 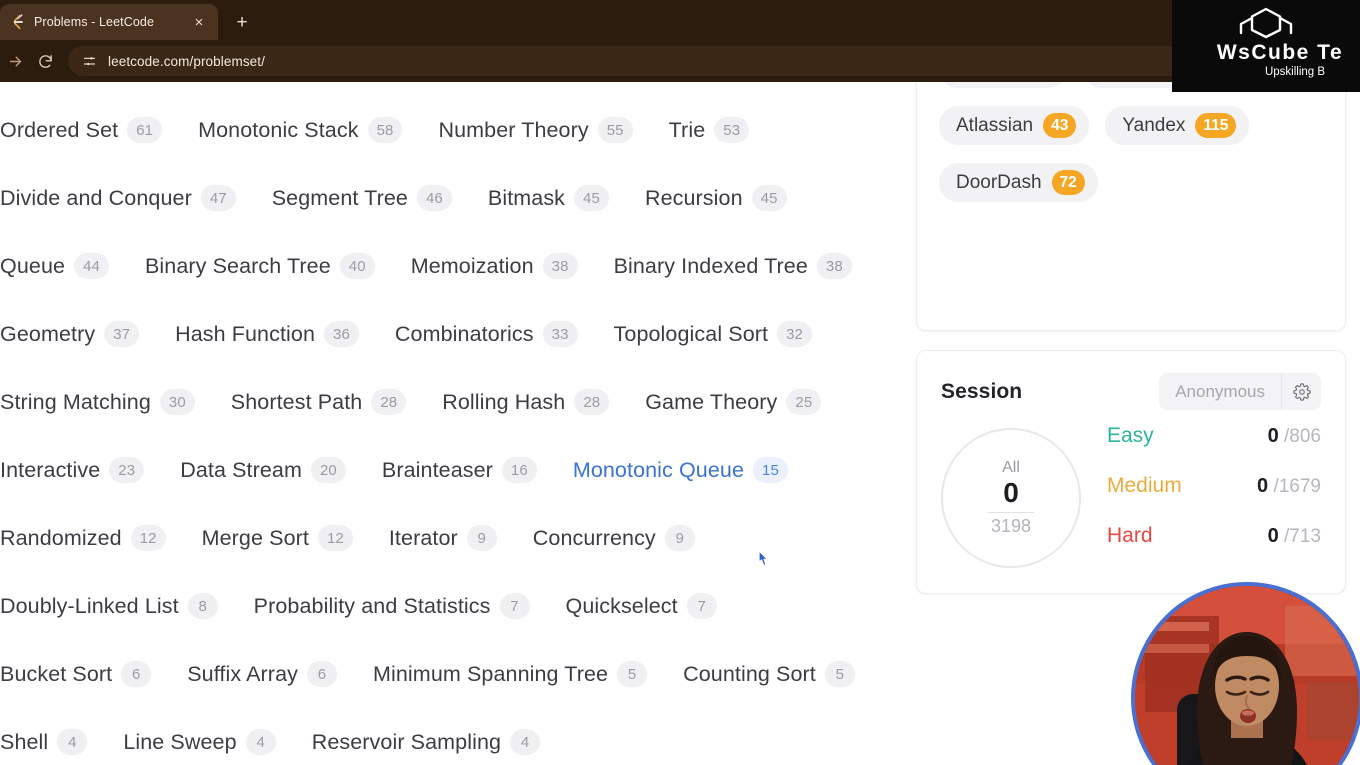 I want to click on topic-tag-shell: Shell 4, so click(x=50, y=742).